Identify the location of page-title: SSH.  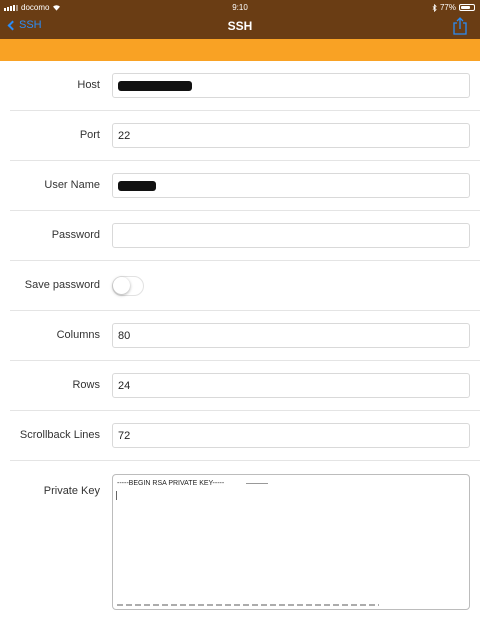
(240, 26).